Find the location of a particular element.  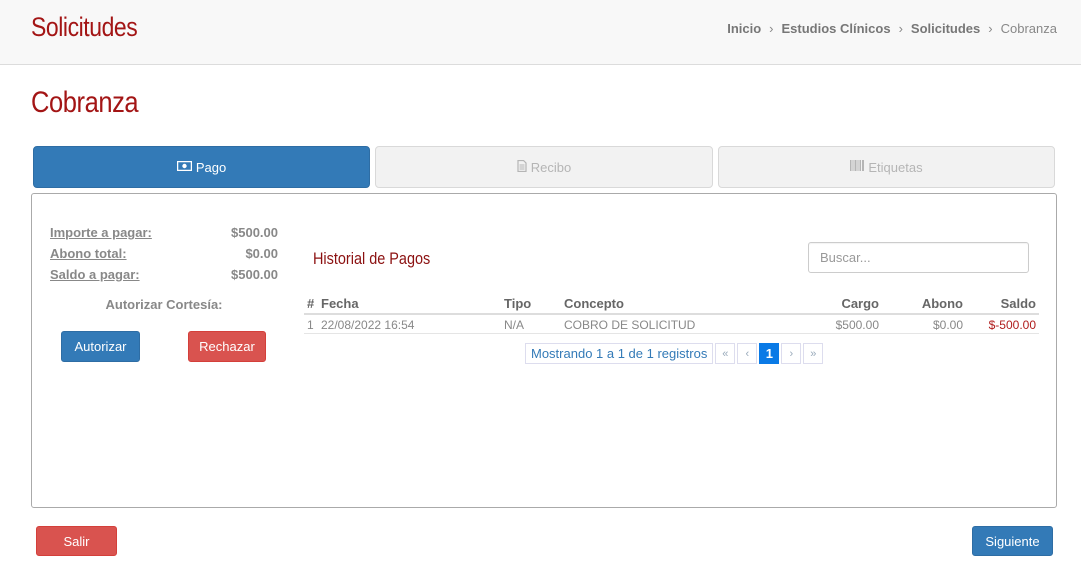

exit-button: Salir is located at coordinates (76, 541).